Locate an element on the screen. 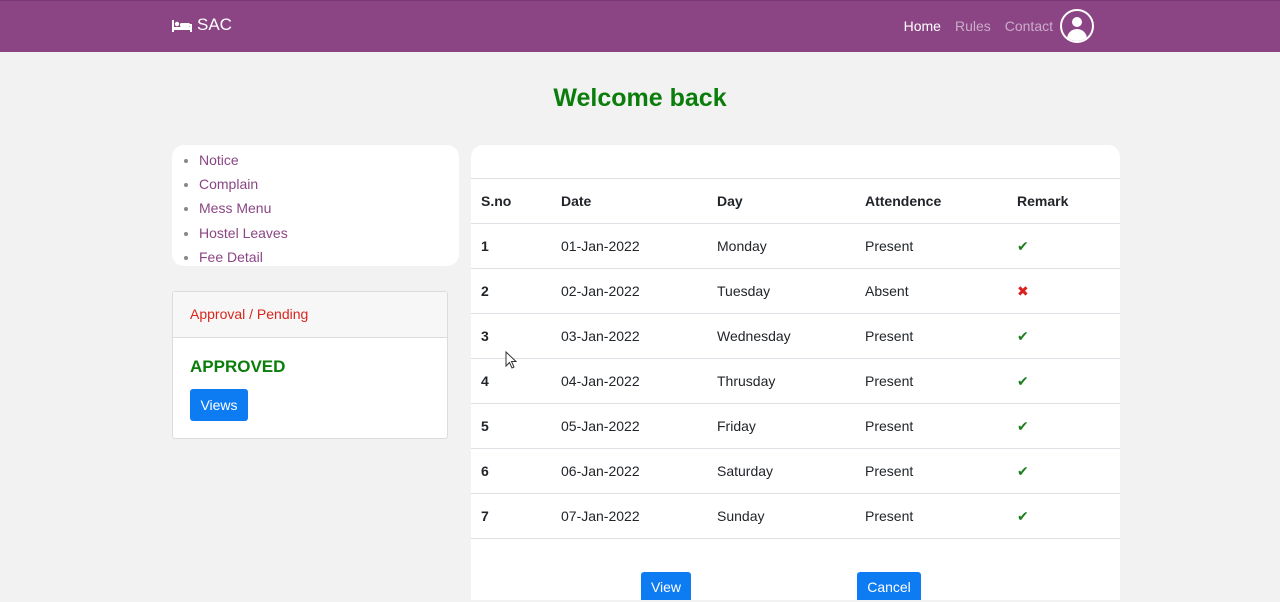 This screenshot has height=602, width=1280. nav-links: Home Rules Contact is located at coordinates (992, 26).